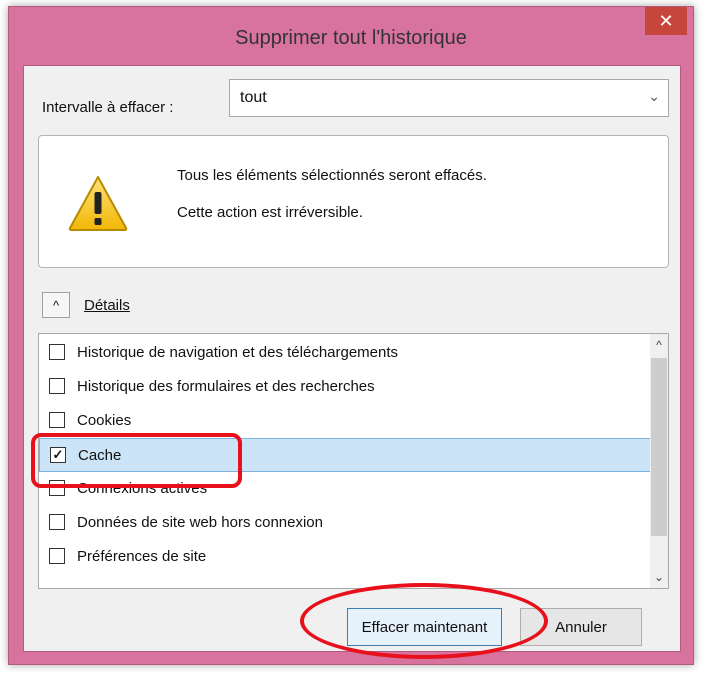 The height and width of the screenshot is (673, 706). Describe the element at coordinates (345, 523) in the screenshot. I see `list-item: Données de site web hors connexion` at that location.